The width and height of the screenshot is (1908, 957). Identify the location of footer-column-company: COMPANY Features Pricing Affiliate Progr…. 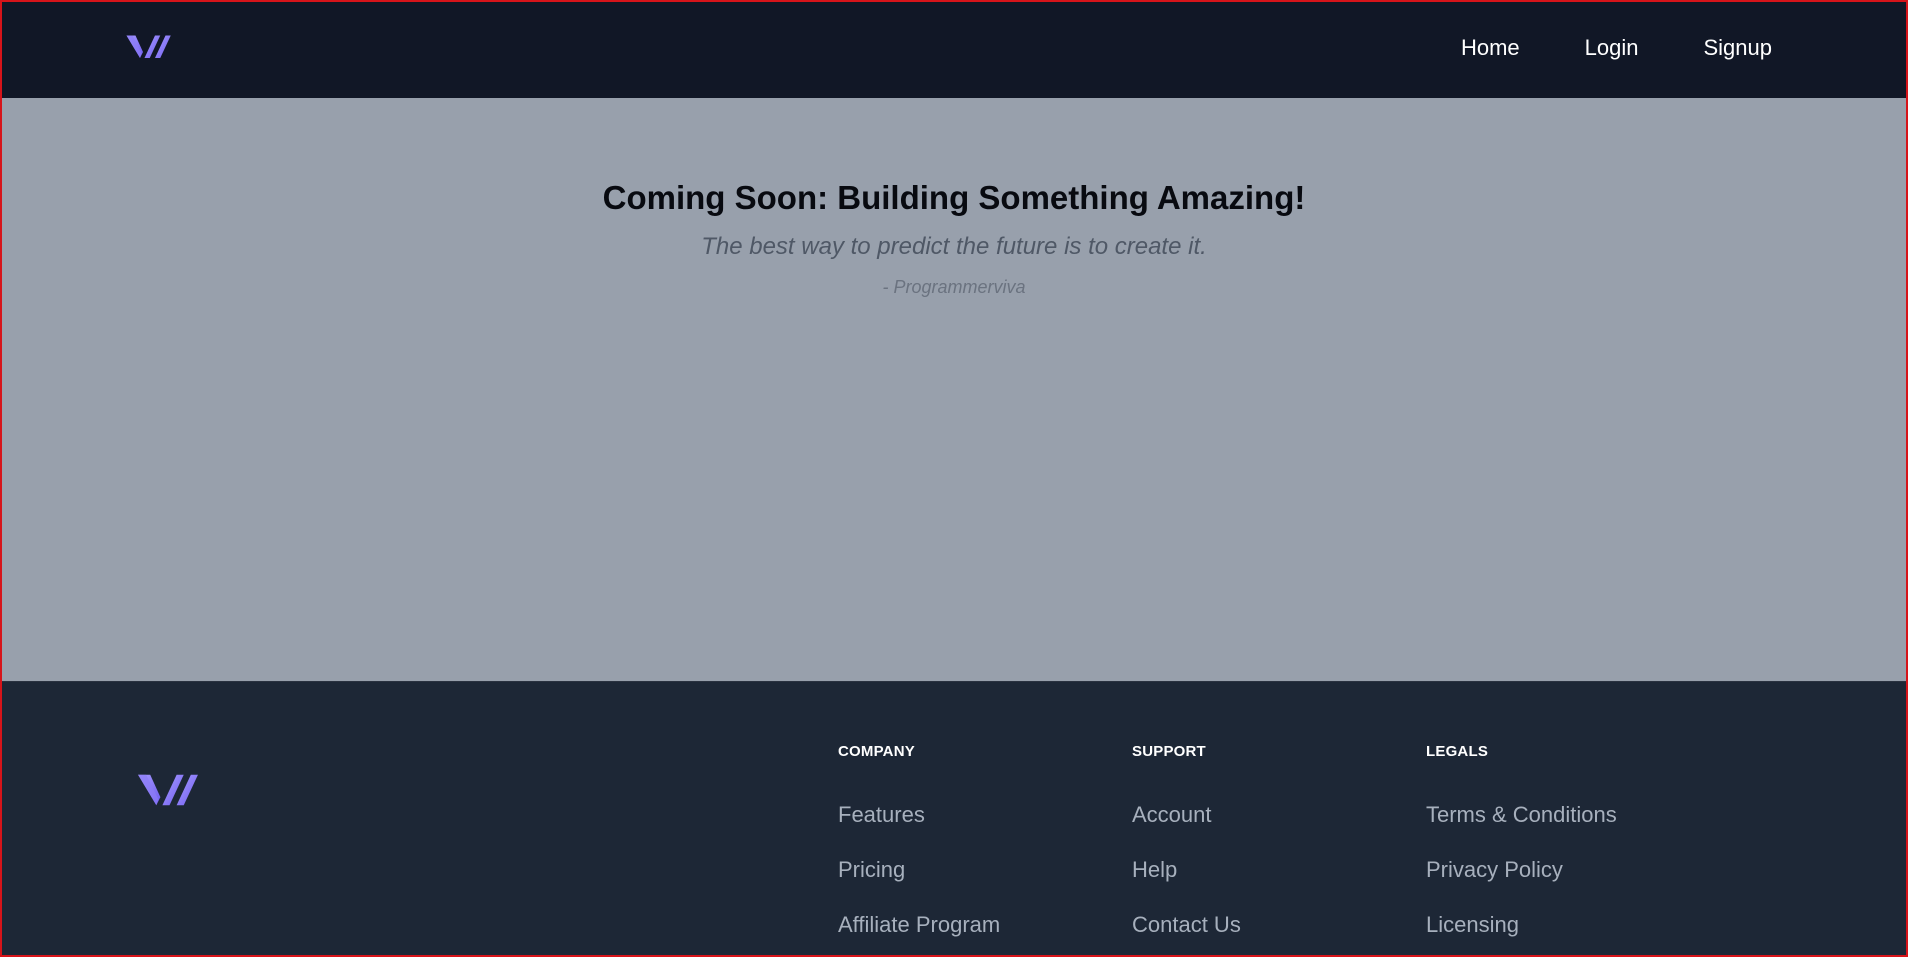
(919, 849).